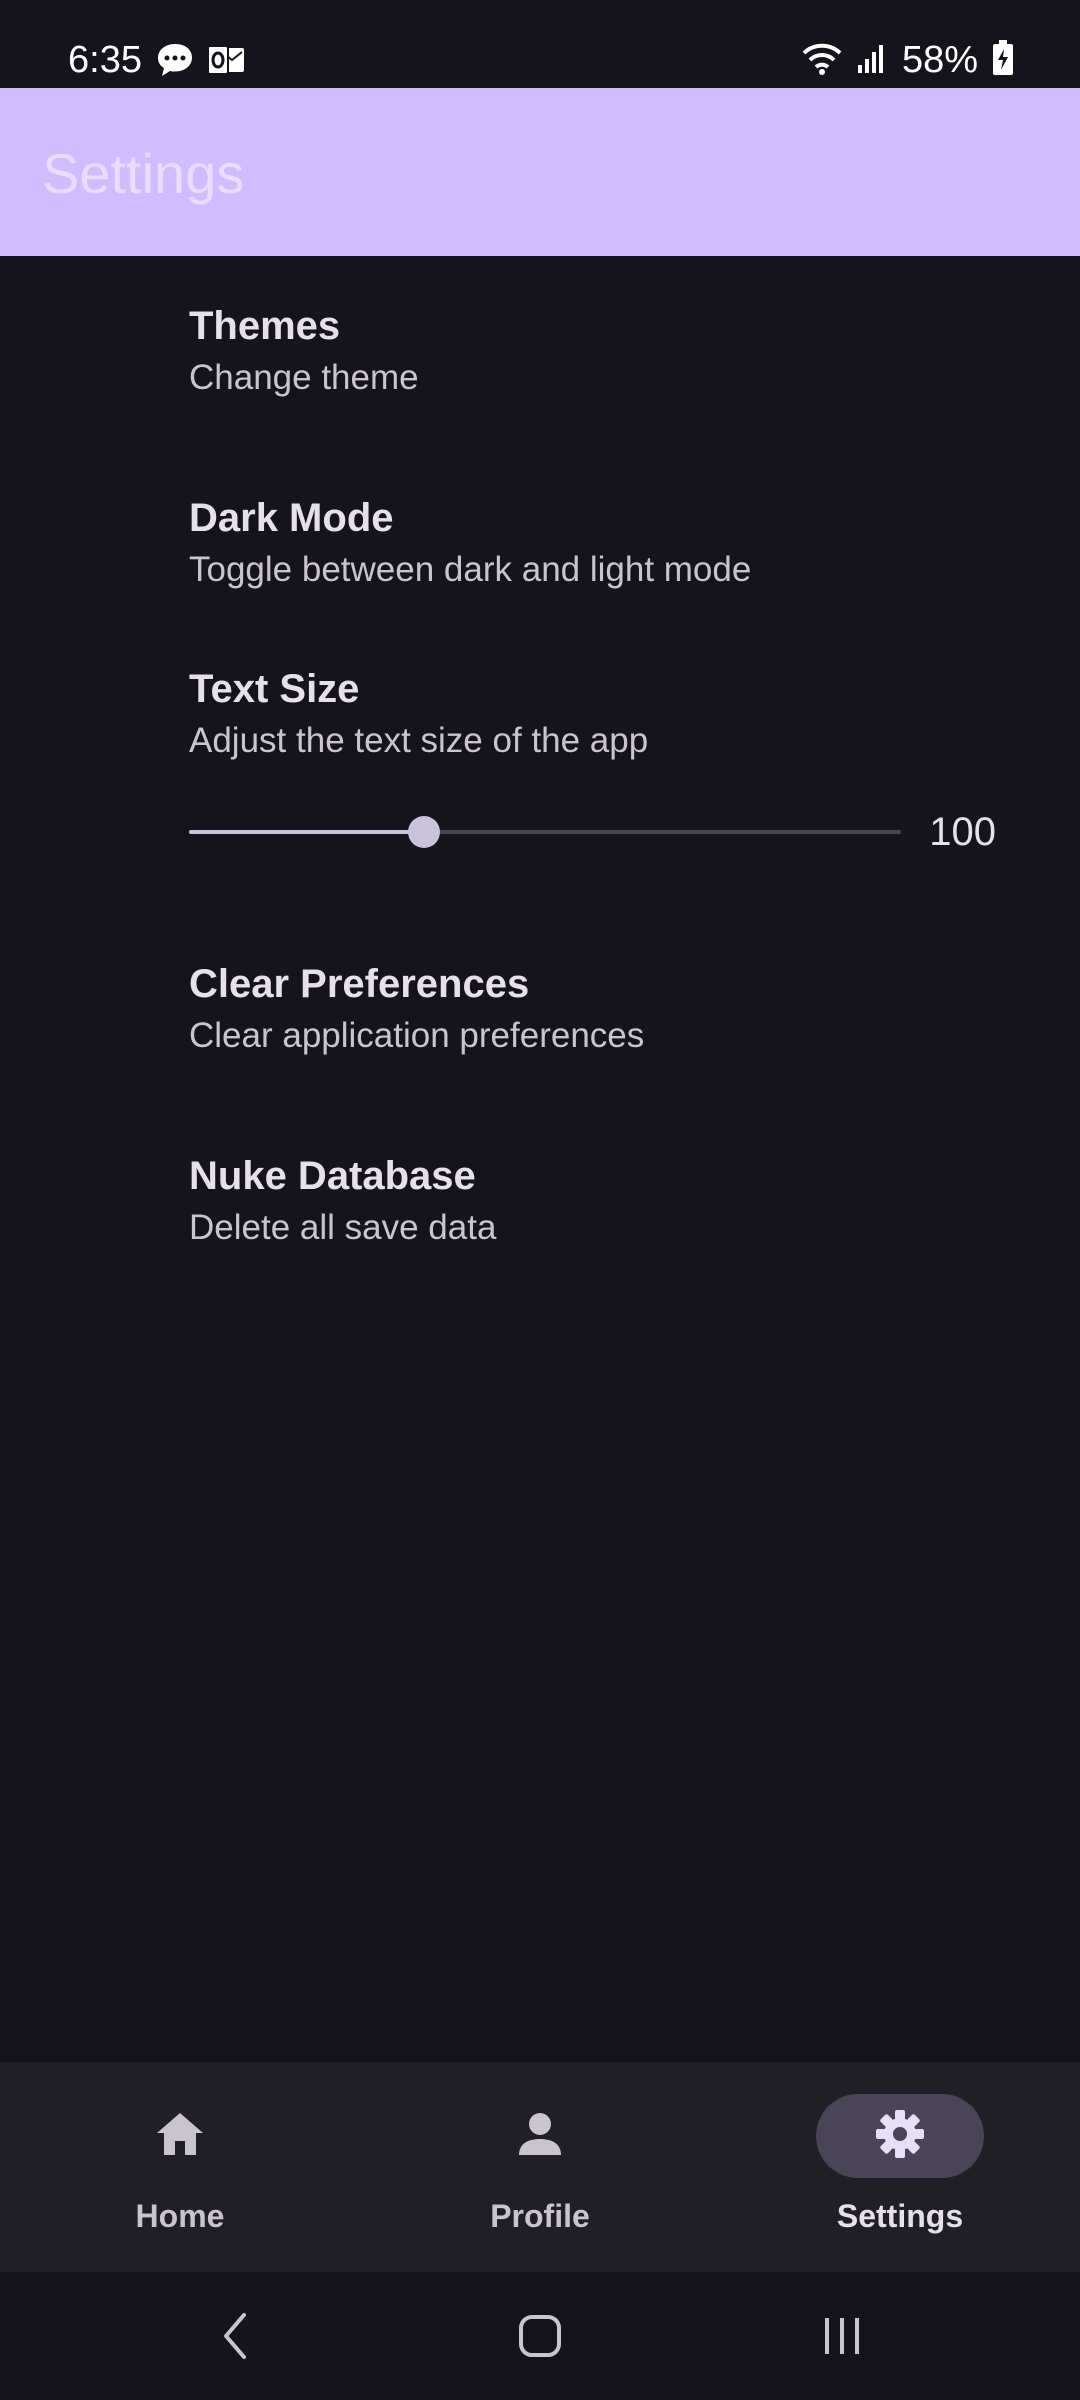 The height and width of the screenshot is (2400, 1080). Describe the element at coordinates (265, 326) in the screenshot. I see `settings-item-title: Themes` at that location.